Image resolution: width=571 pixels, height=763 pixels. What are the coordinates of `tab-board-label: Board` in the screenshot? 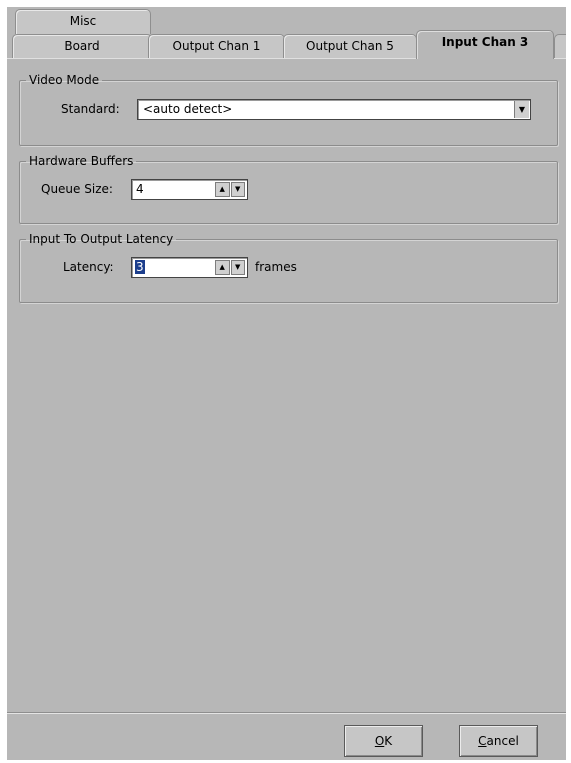 It's located at (82, 46).